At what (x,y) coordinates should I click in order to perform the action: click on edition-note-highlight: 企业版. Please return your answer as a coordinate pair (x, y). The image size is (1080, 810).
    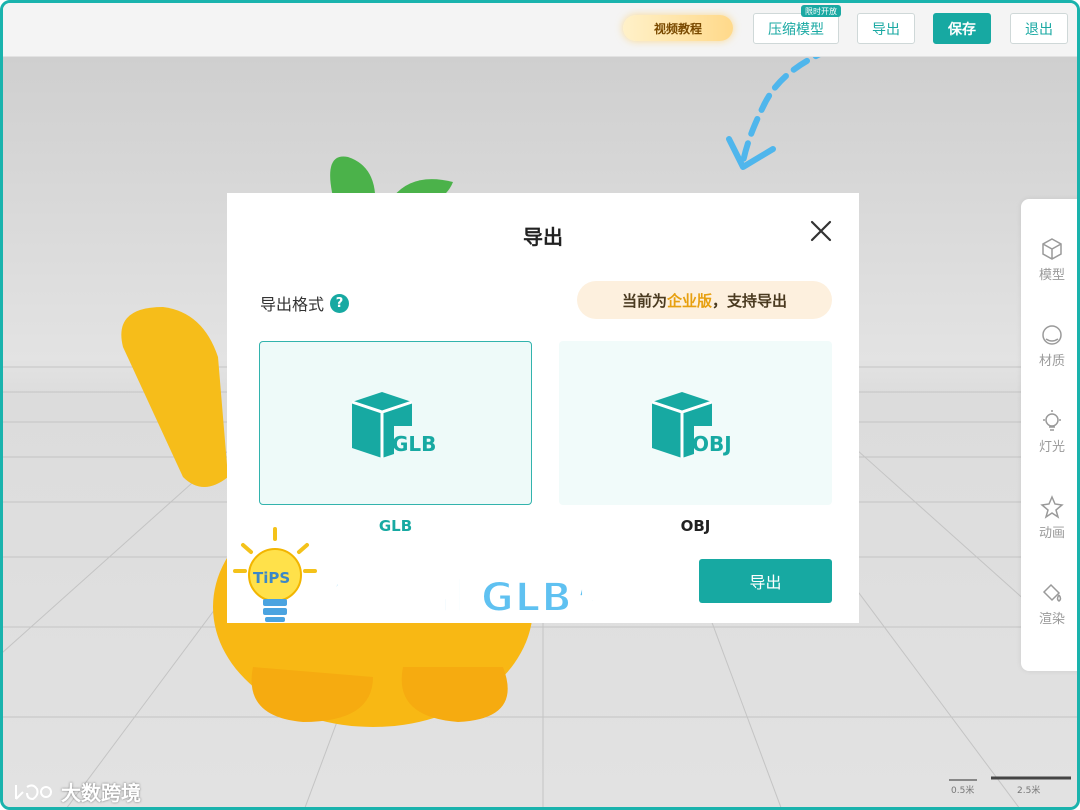
    Looking at the image, I should click on (689, 300).